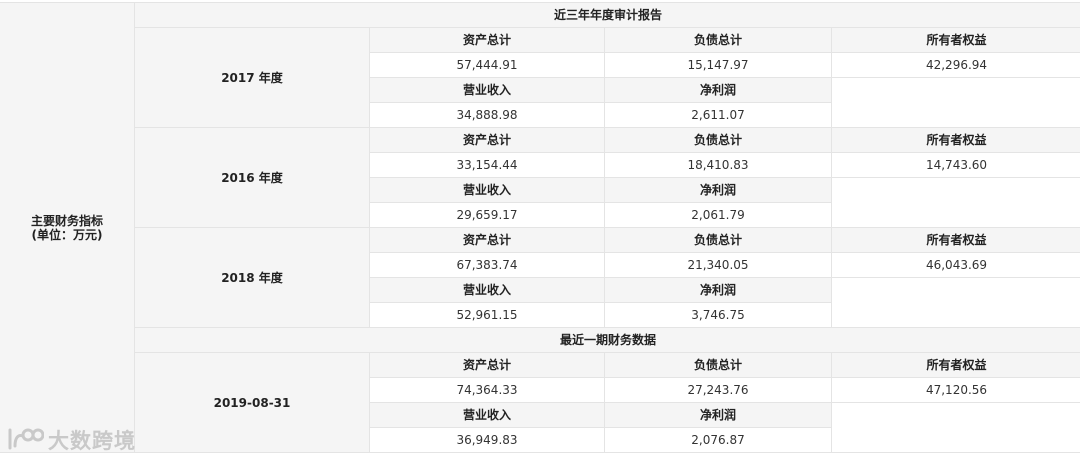 This screenshot has width=1080, height=460. Describe the element at coordinates (955, 65) in the screenshot. I see `value-owner-equity: 42,296.94` at that location.